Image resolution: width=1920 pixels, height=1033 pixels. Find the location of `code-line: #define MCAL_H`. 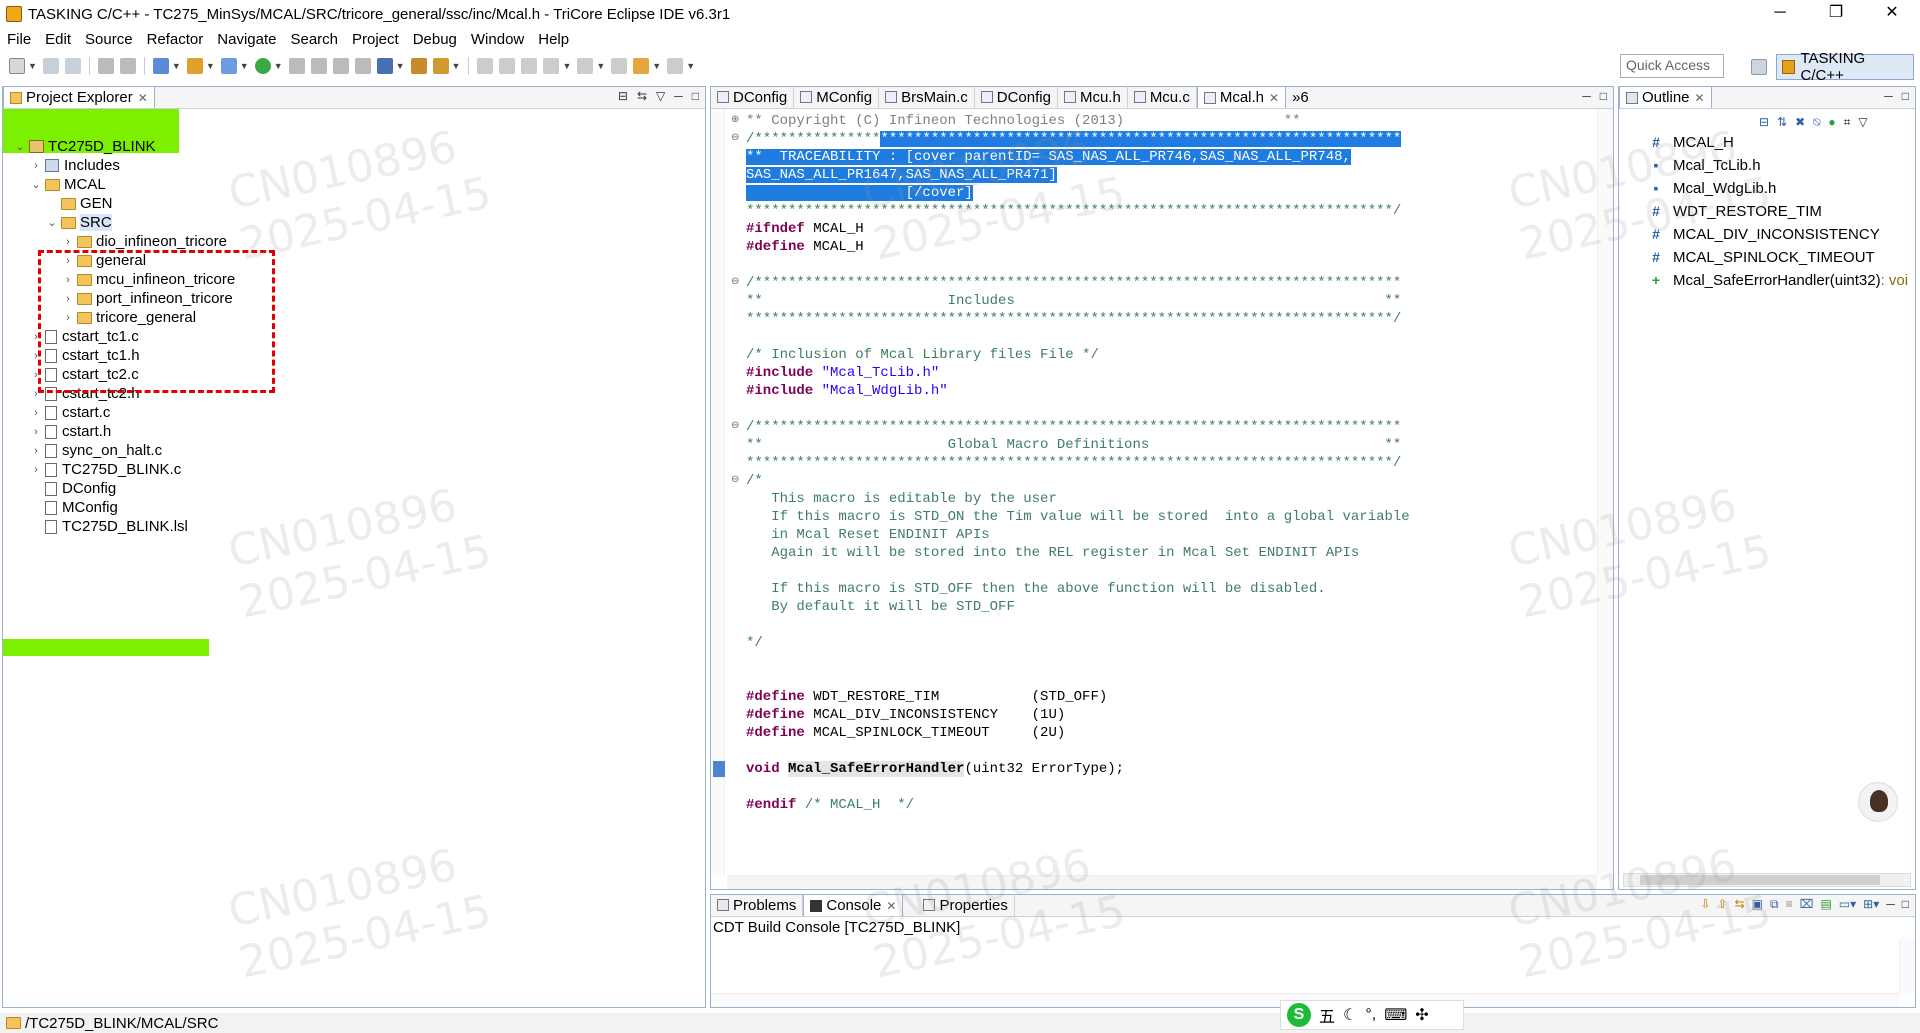

code-line: #define MCAL_H is located at coordinates (1078, 247).